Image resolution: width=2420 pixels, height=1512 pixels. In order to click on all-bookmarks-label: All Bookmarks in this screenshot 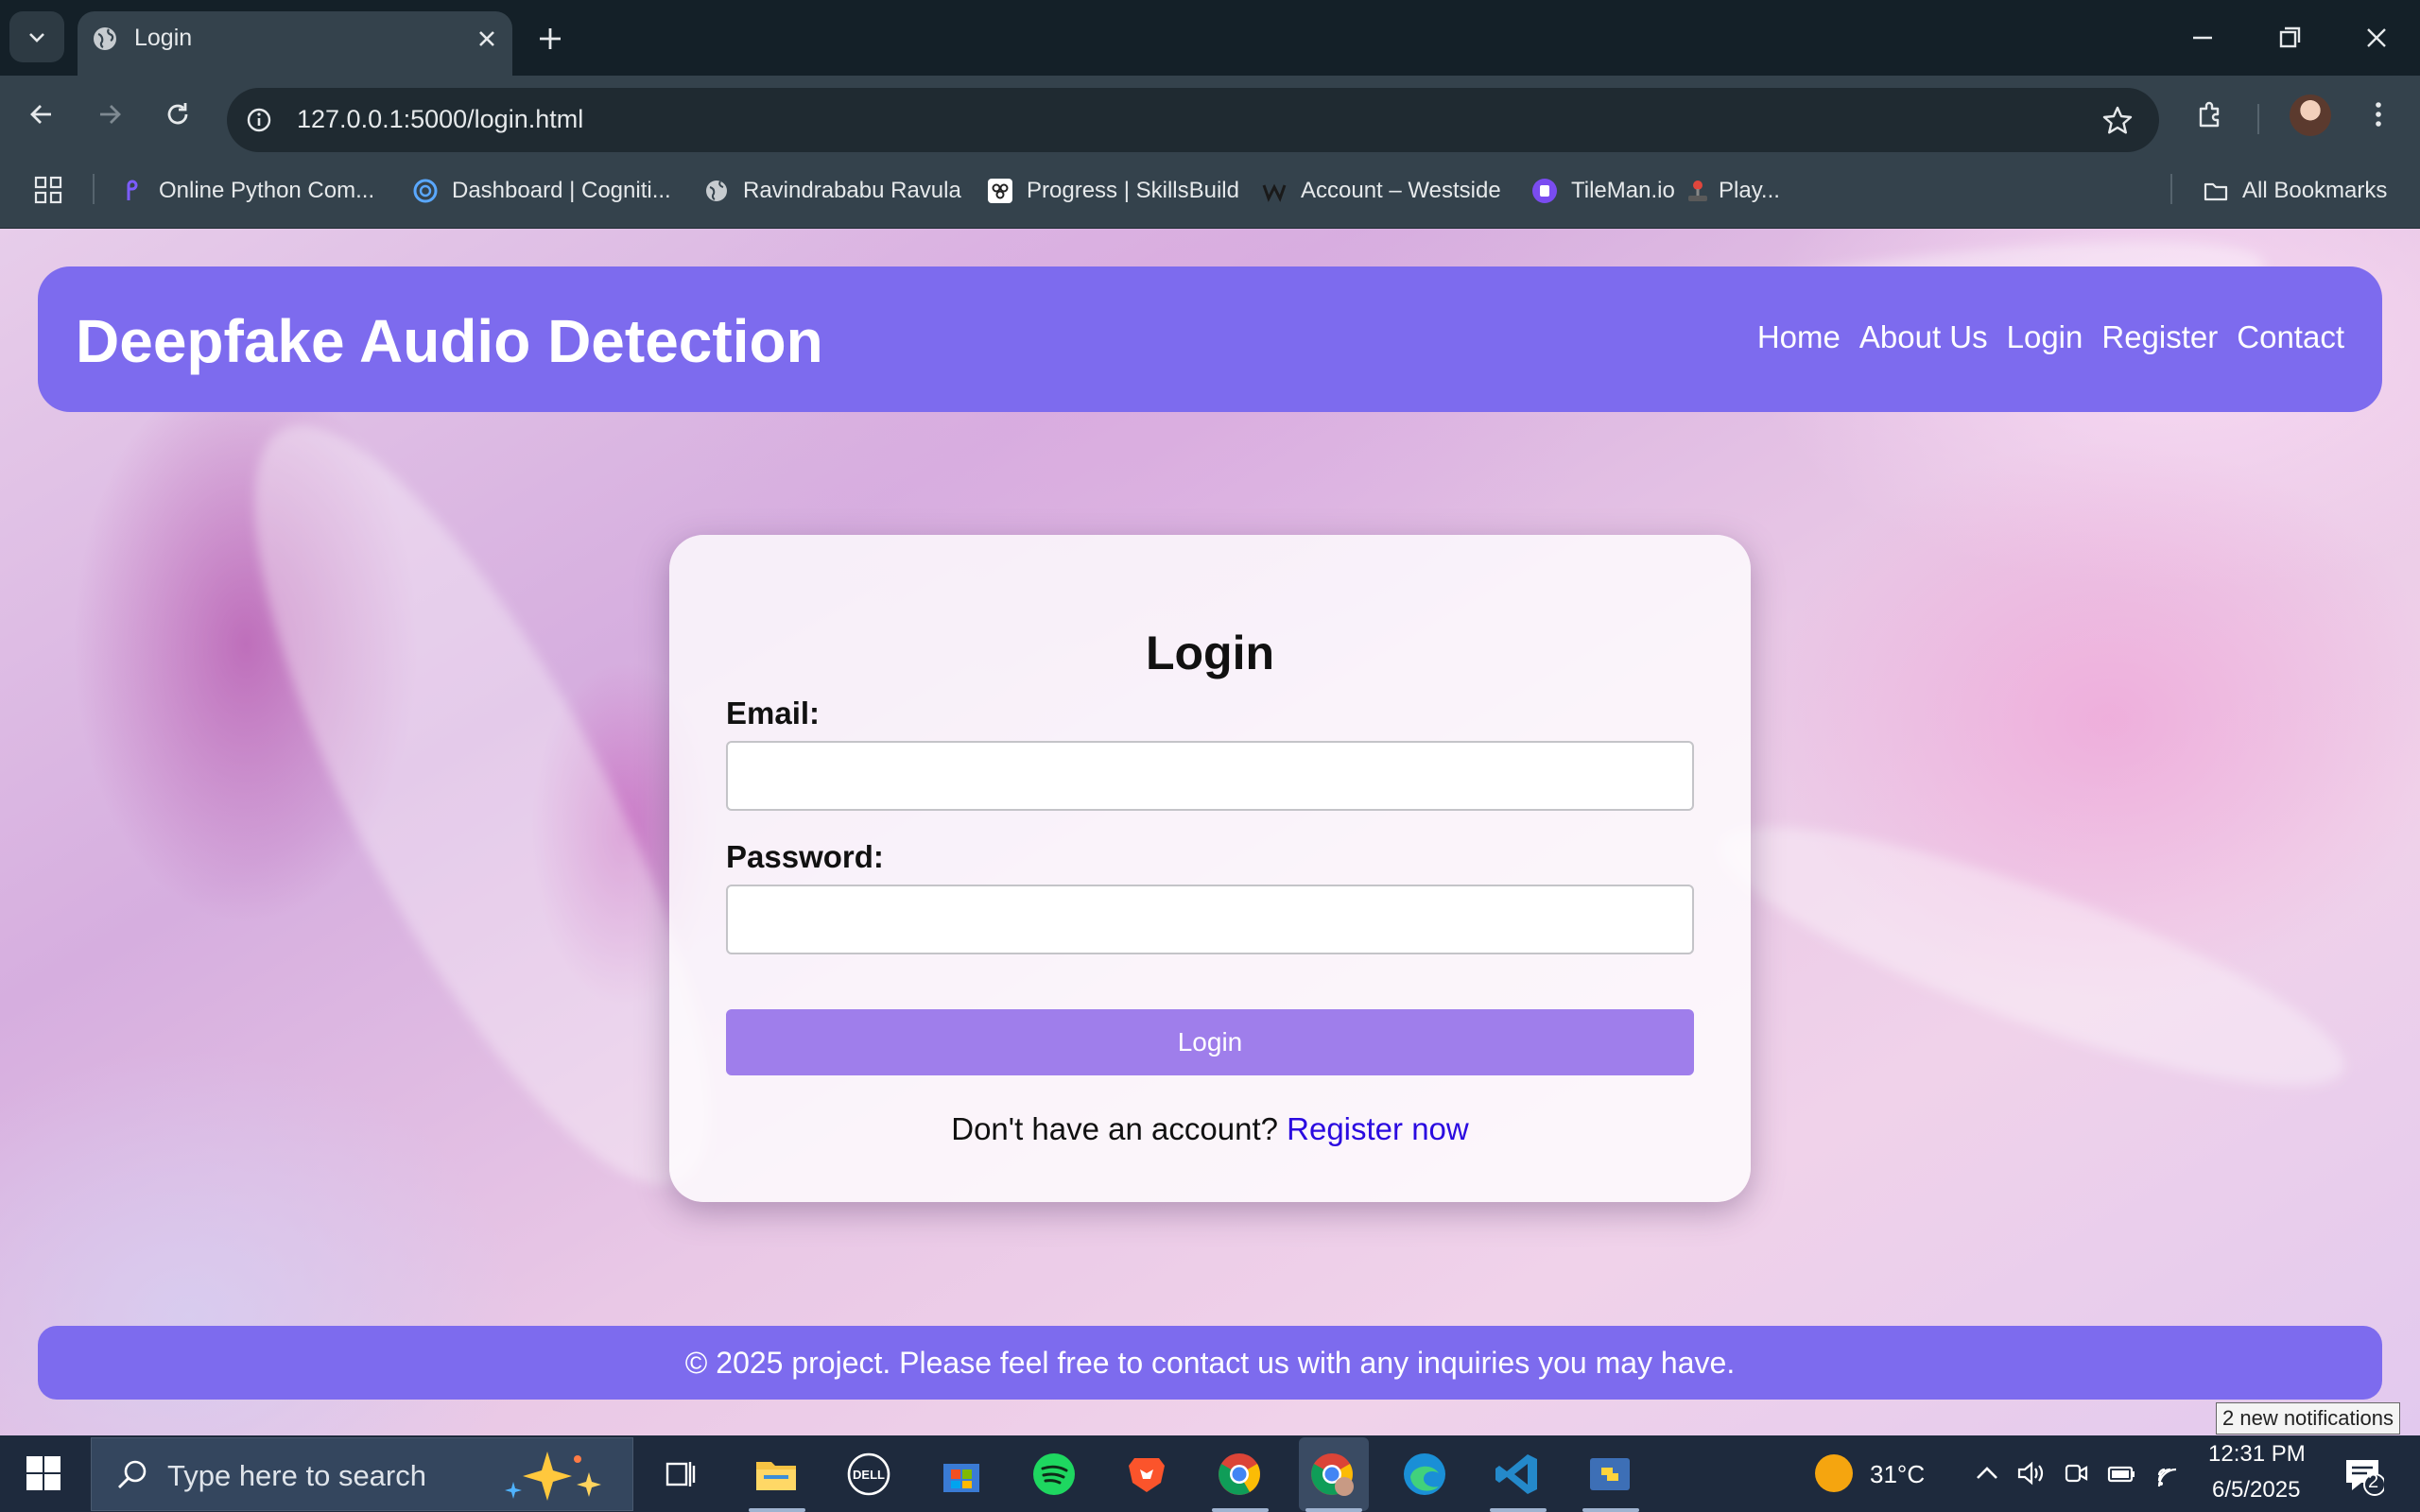, I will do `click(2315, 190)`.